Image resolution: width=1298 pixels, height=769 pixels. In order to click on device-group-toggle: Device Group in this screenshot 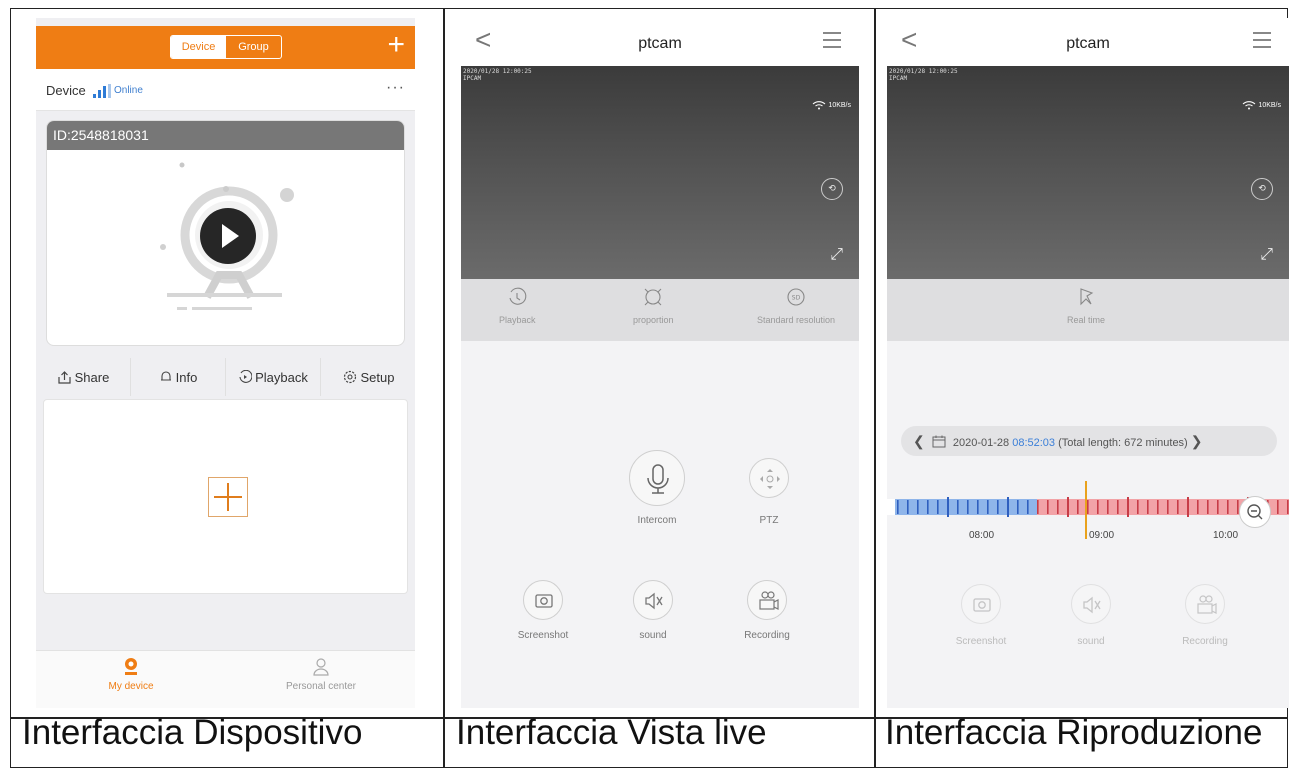, I will do `click(226, 47)`.